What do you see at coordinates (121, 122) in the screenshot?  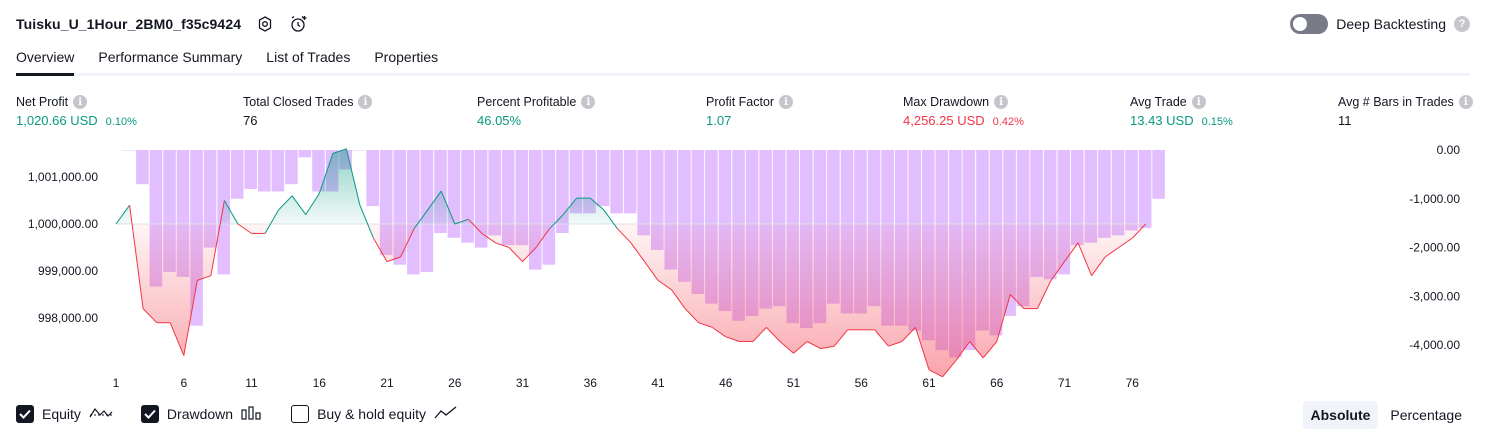 I see `metric-percent: 0.10%` at bounding box center [121, 122].